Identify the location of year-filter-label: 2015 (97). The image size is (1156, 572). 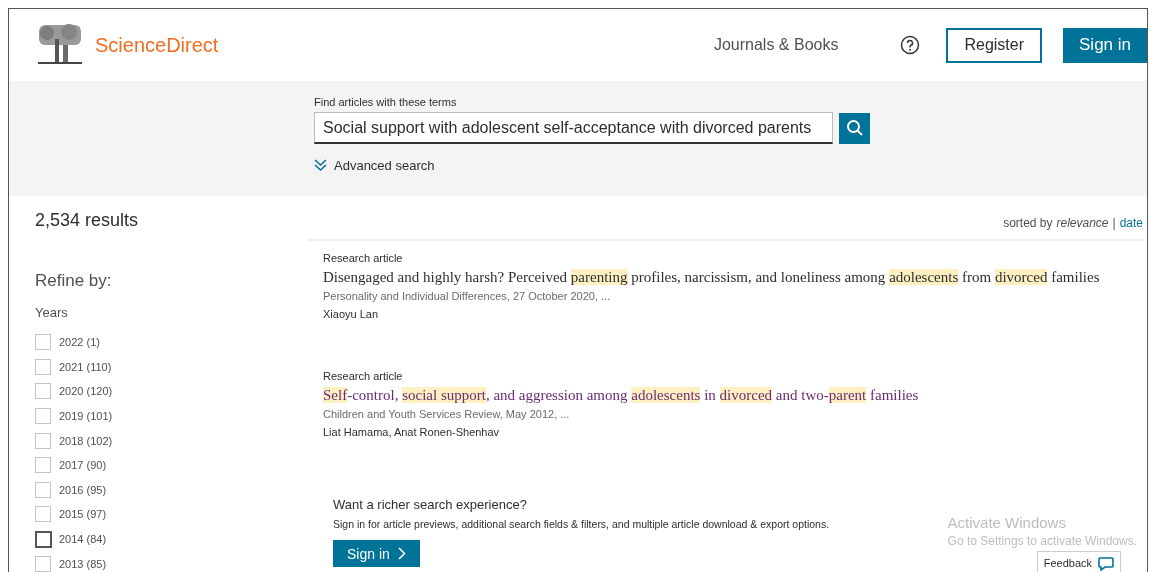
(83, 514).